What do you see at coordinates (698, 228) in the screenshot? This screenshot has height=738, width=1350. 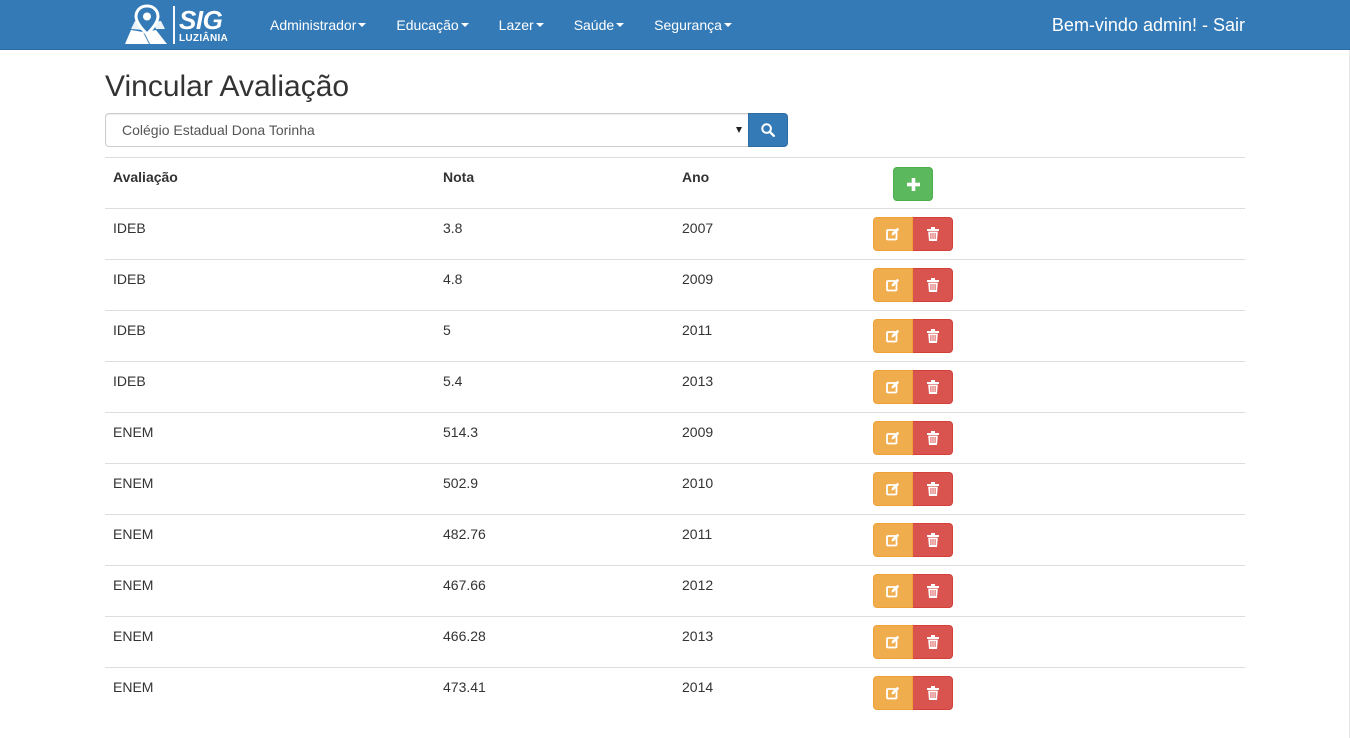 I see `cell-ano: 2007` at bounding box center [698, 228].